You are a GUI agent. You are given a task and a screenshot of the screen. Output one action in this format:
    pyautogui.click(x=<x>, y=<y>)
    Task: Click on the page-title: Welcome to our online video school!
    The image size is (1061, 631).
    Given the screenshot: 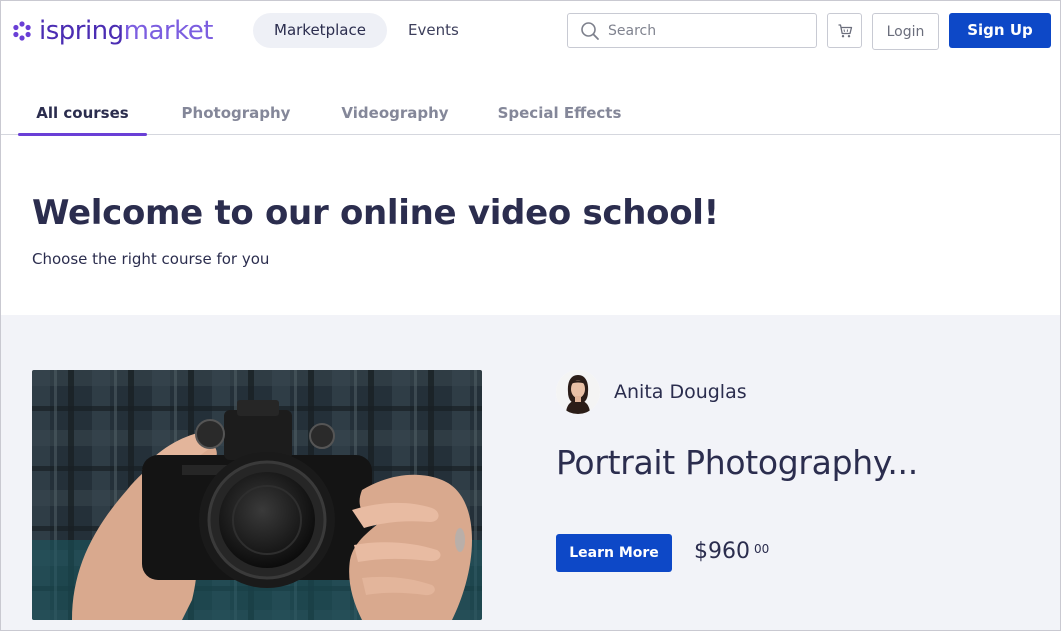 What is the action you would take?
    pyautogui.click(x=375, y=213)
    